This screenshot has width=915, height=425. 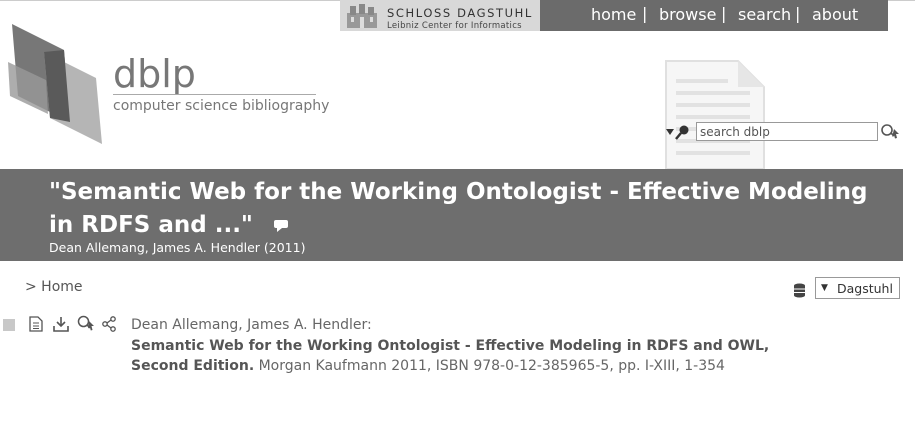 What do you see at coordinates (251, 325) in the screenshot?
I see `entry-authors: Dean Allemang, James A. Hendler:` at bounding box center [251, 325].